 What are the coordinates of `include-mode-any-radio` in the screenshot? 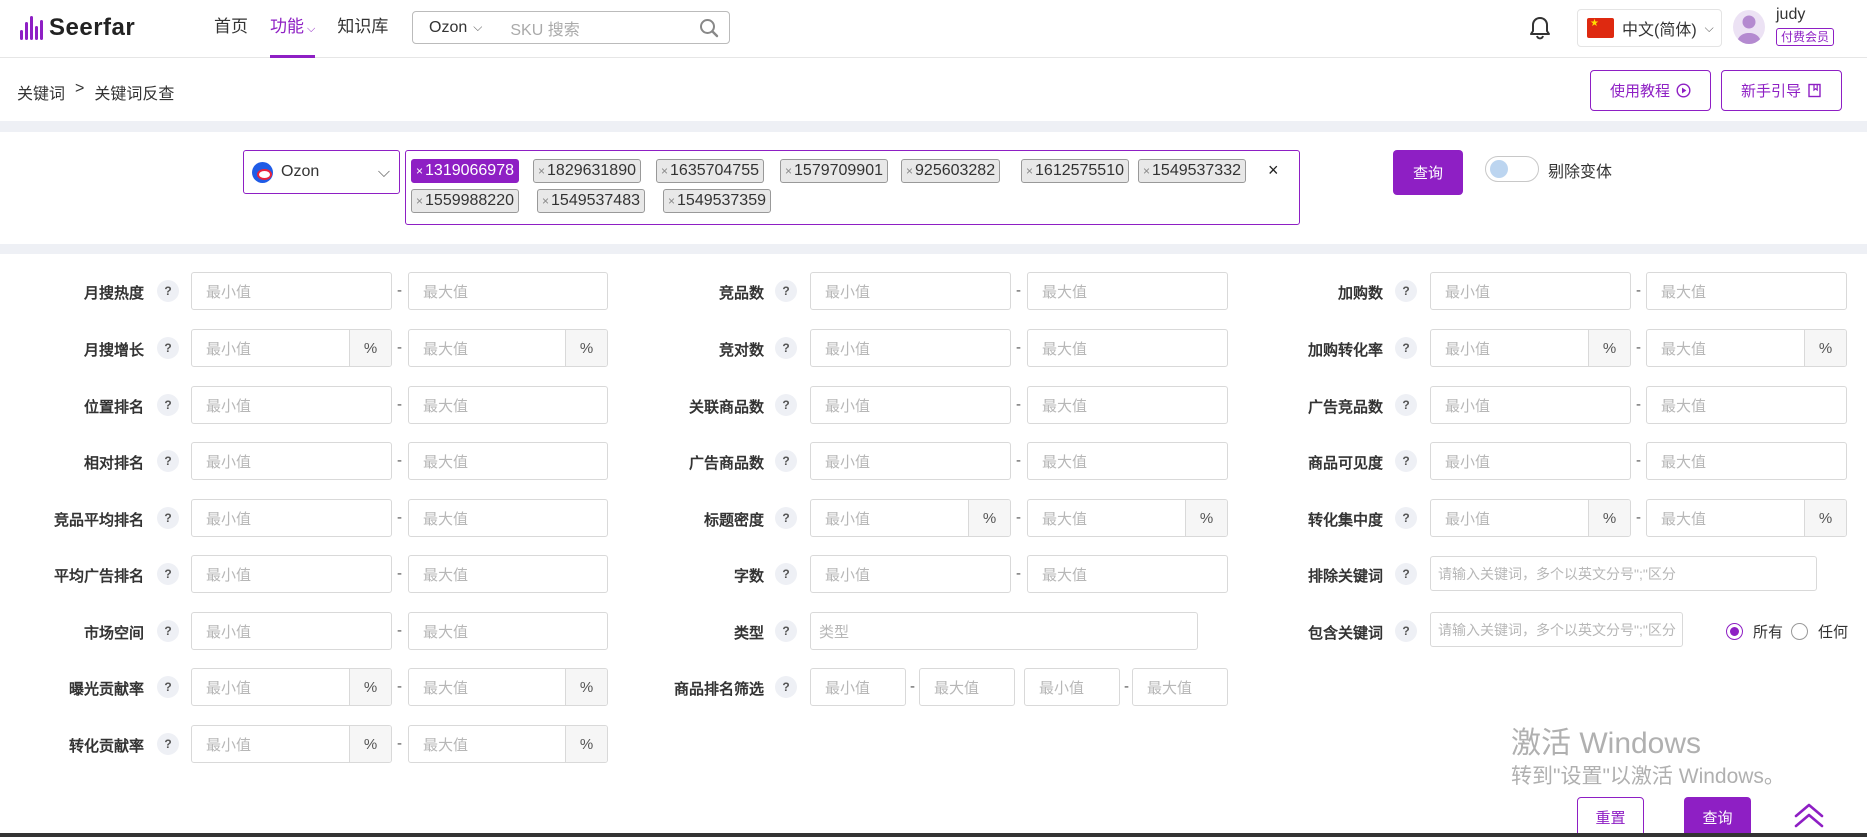 It's located at (1799, 631).